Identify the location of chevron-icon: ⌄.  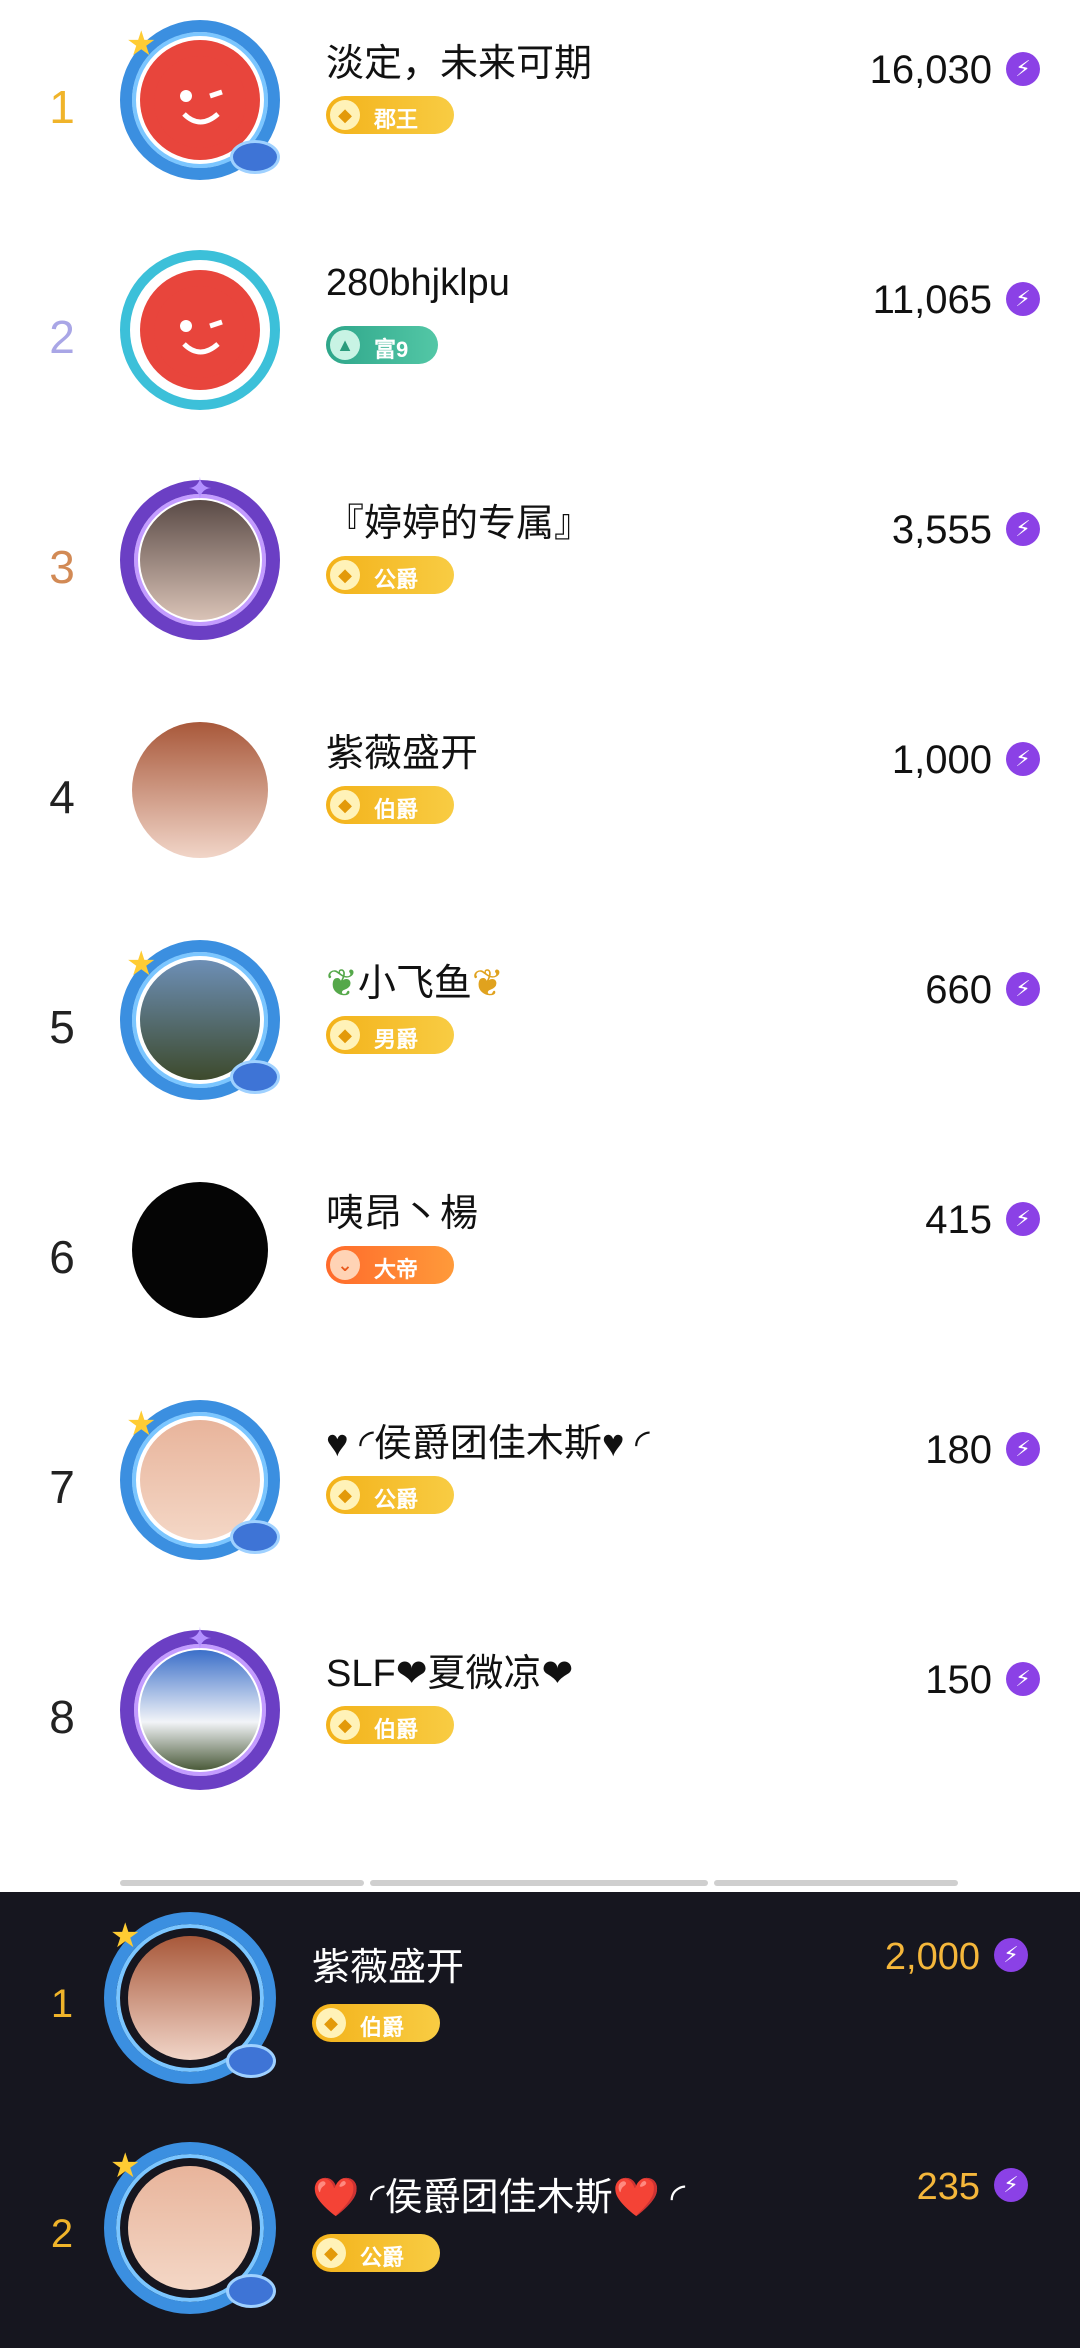
(345, 1265).